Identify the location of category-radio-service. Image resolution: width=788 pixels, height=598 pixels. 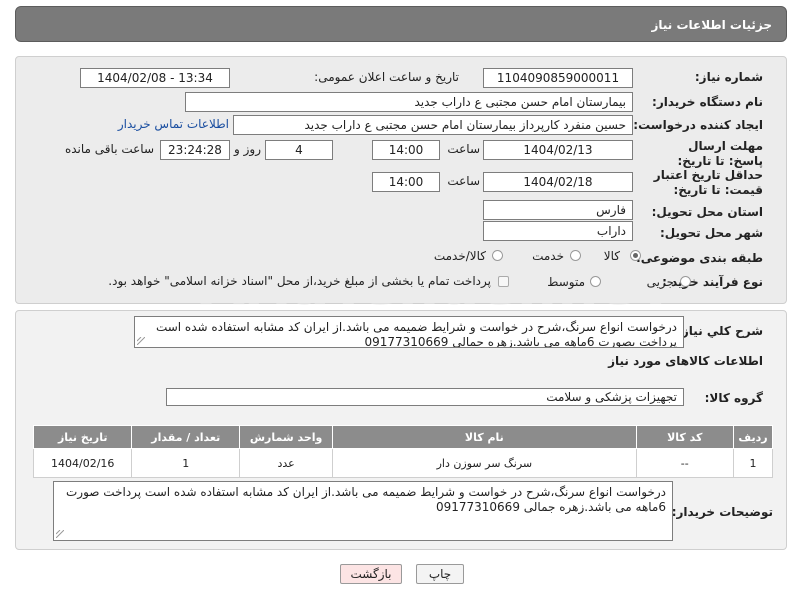
(575, 255).